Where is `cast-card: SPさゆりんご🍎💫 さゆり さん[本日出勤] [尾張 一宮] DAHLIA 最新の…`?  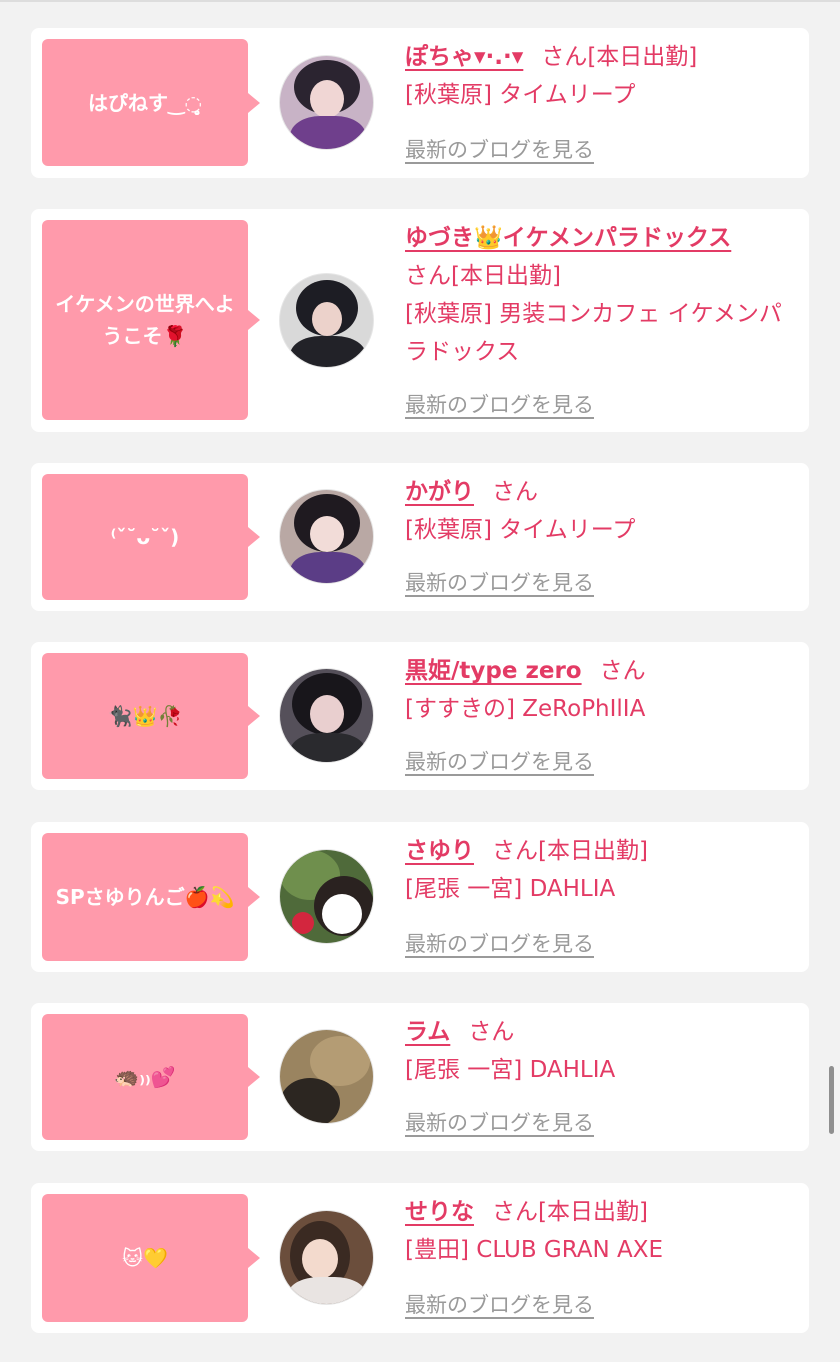
cast-card: SPさゆりんご🍎💫 さゆり さん[本日出勤] [尾張 一宮] DAHLIA 最新の… is located at coordinates (420, 897).